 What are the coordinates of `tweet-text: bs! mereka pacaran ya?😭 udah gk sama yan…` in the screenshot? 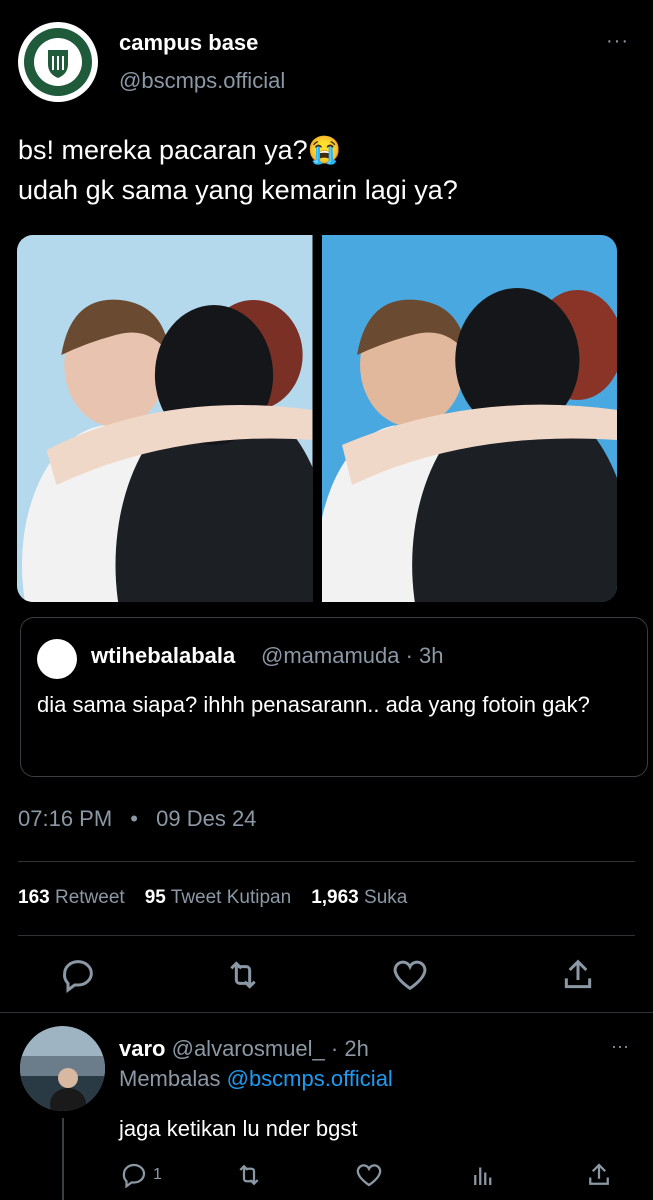 It's located at (238, 170).